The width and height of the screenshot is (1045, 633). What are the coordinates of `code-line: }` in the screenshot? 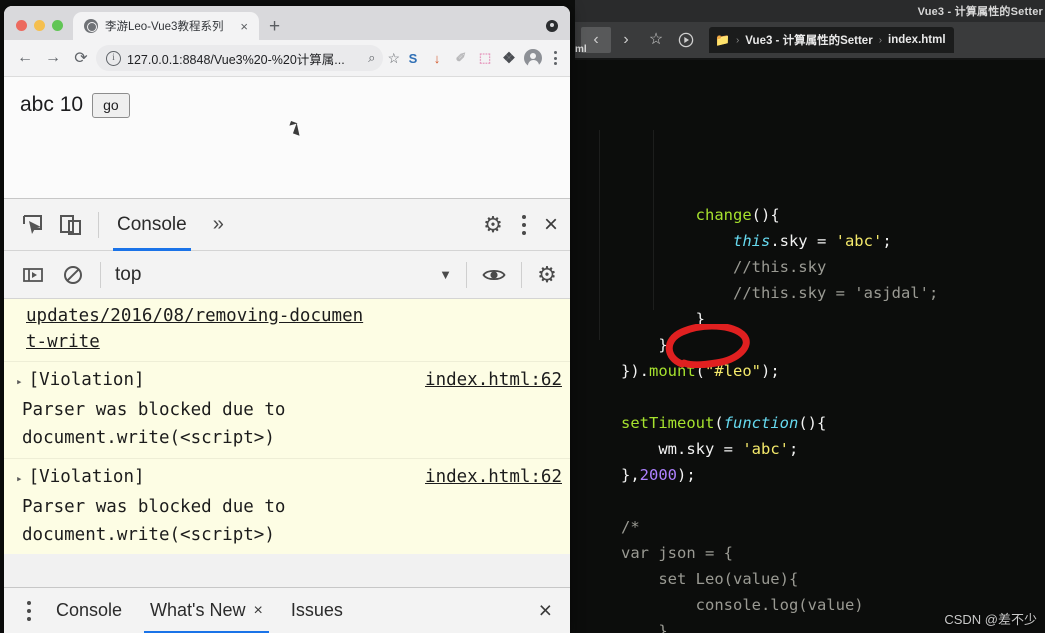 It's located at (833, 319).